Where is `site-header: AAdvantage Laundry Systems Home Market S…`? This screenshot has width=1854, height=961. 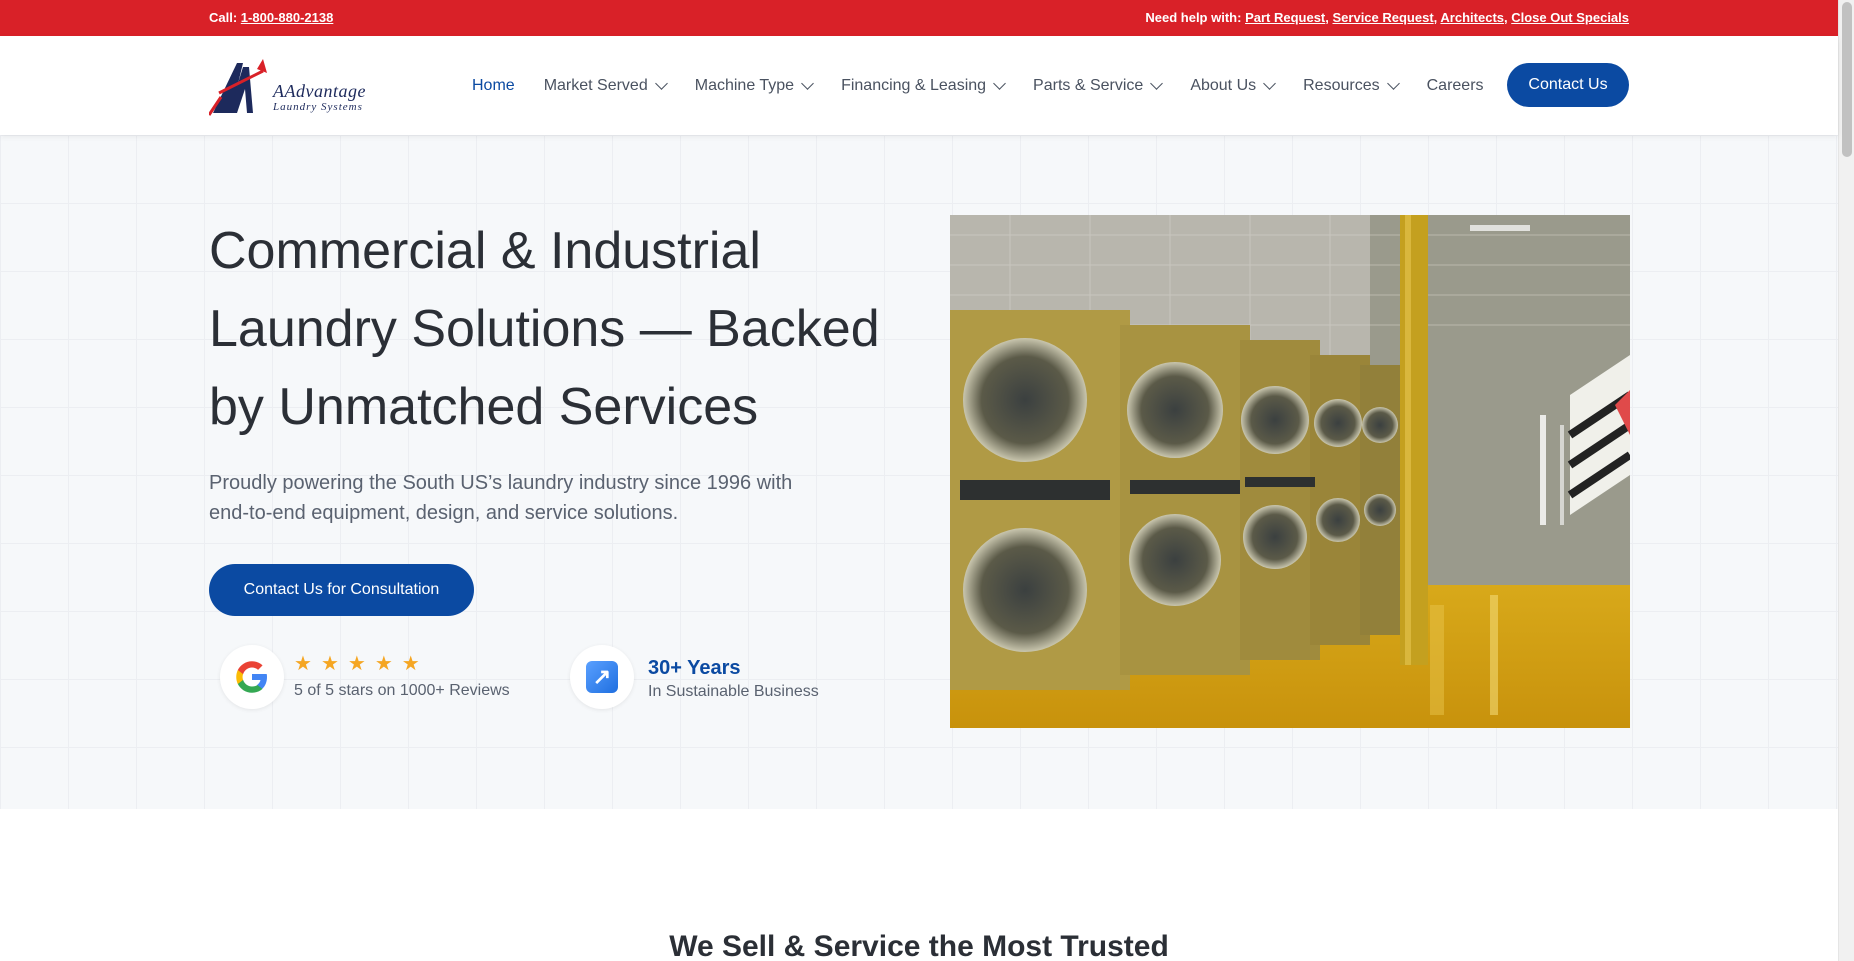 site-header: AAdvantage Laundry Systems Home Market S… is located at coordinates (919, 85).